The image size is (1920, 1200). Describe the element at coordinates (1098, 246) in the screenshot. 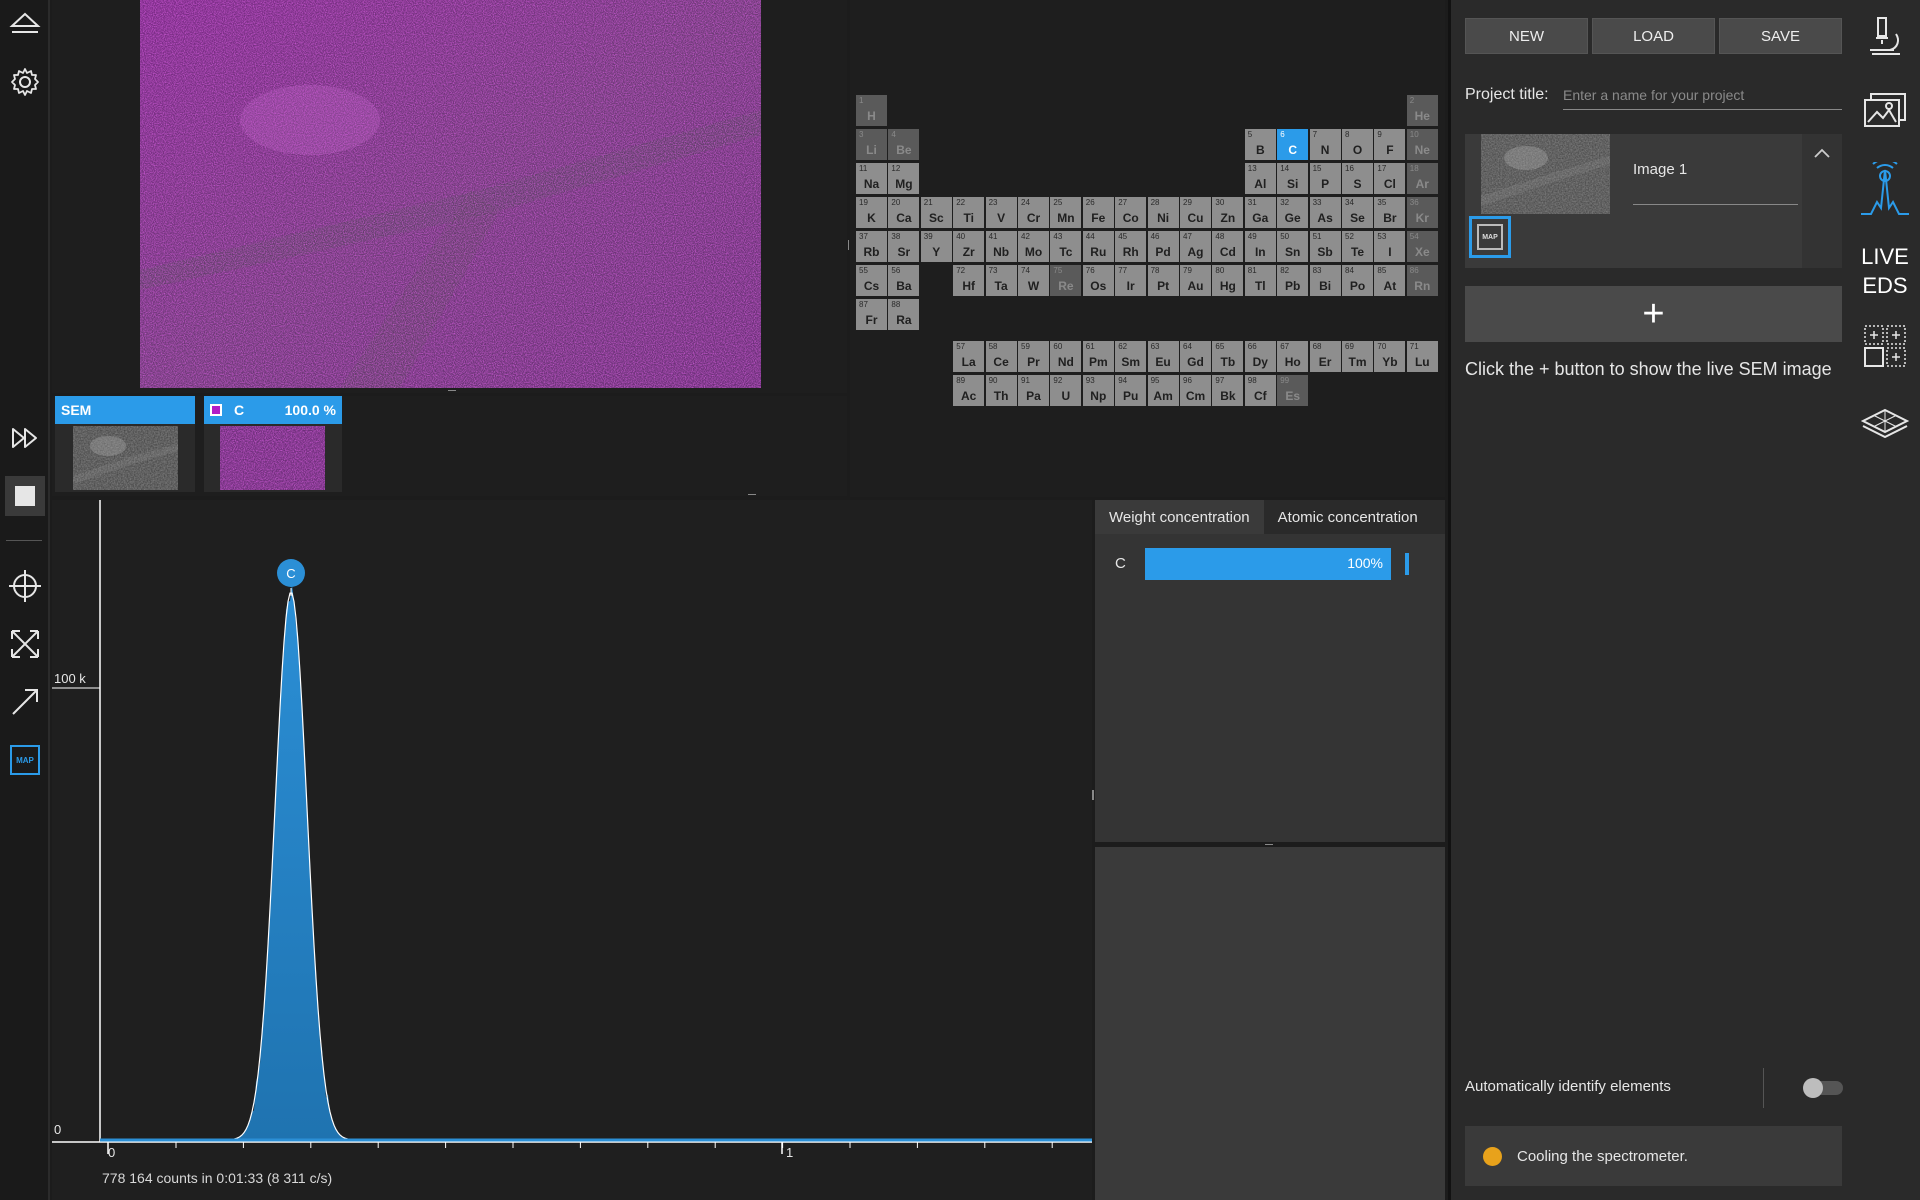

I see `element-ru: 44 Ru` at that location.